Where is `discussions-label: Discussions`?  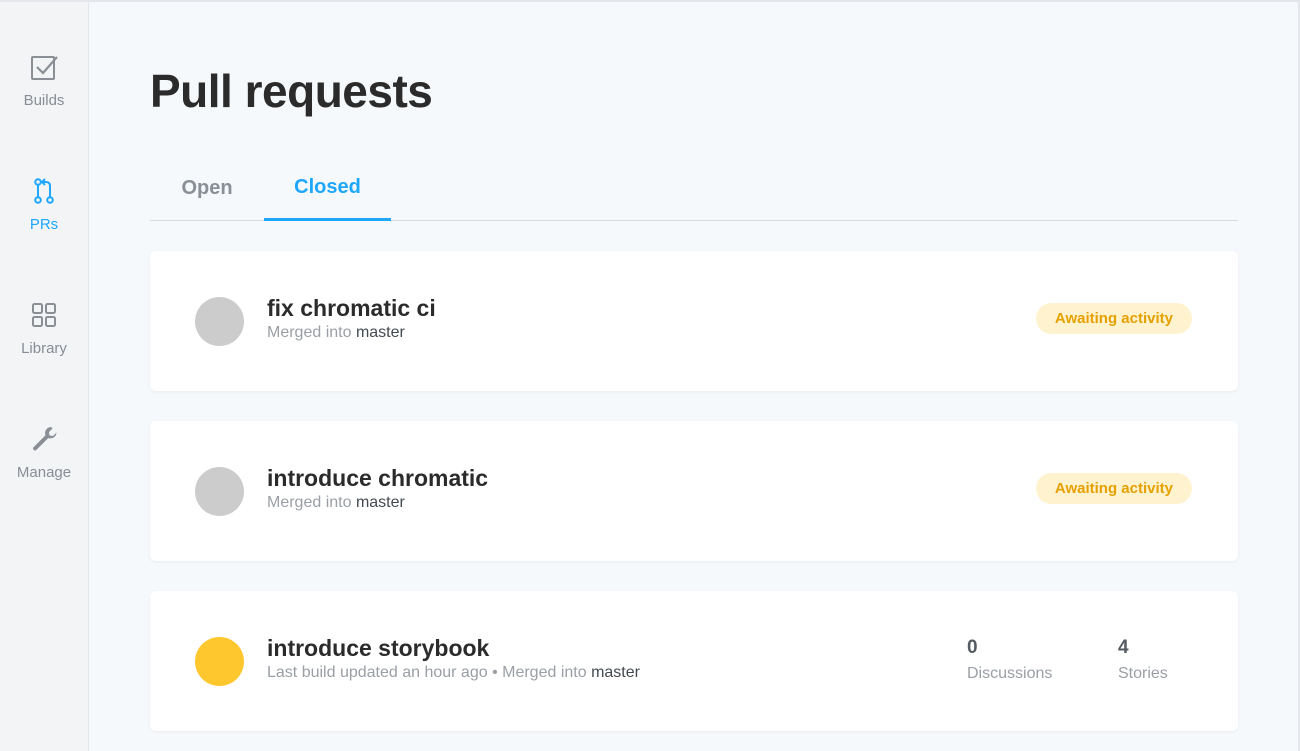
discussions-label: Discussions is located at coordinates (1010, 673).